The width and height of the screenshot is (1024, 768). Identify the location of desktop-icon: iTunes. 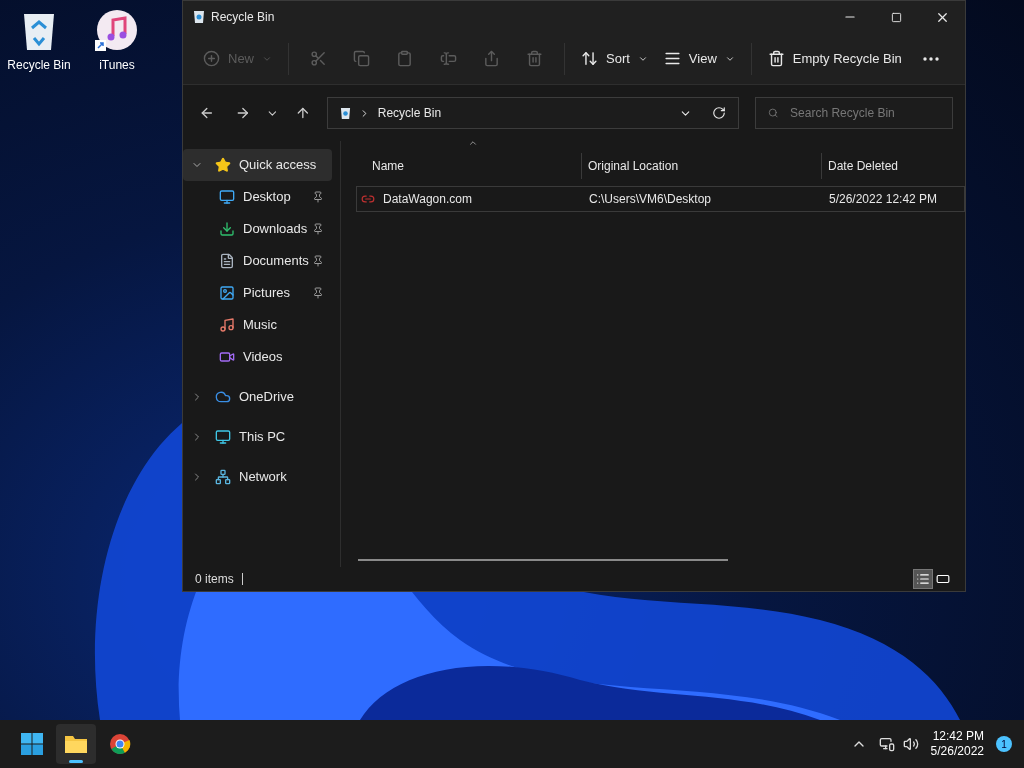
(117, 41).